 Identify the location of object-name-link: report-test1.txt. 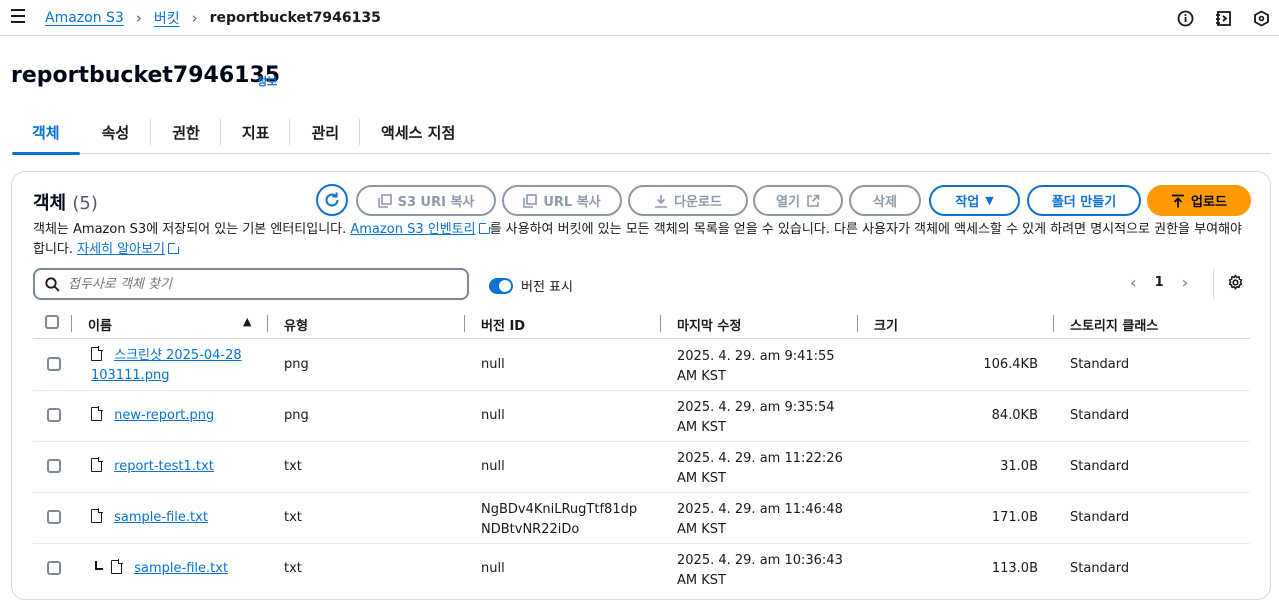
(164, 466).